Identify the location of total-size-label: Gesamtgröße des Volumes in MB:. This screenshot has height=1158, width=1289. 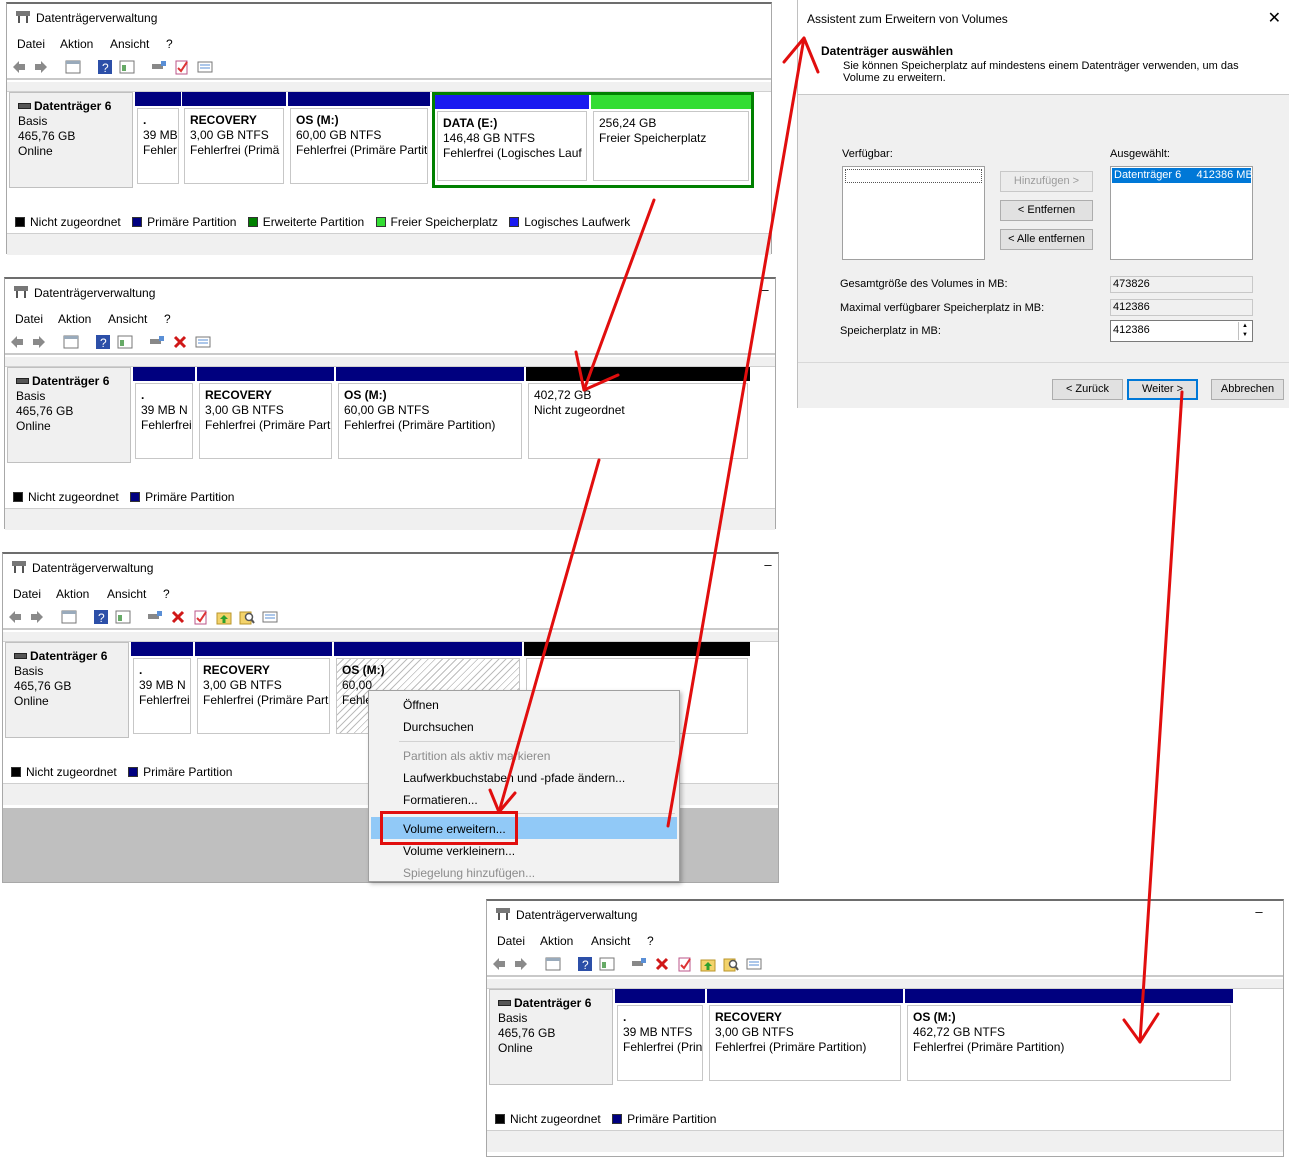
(924, 284).